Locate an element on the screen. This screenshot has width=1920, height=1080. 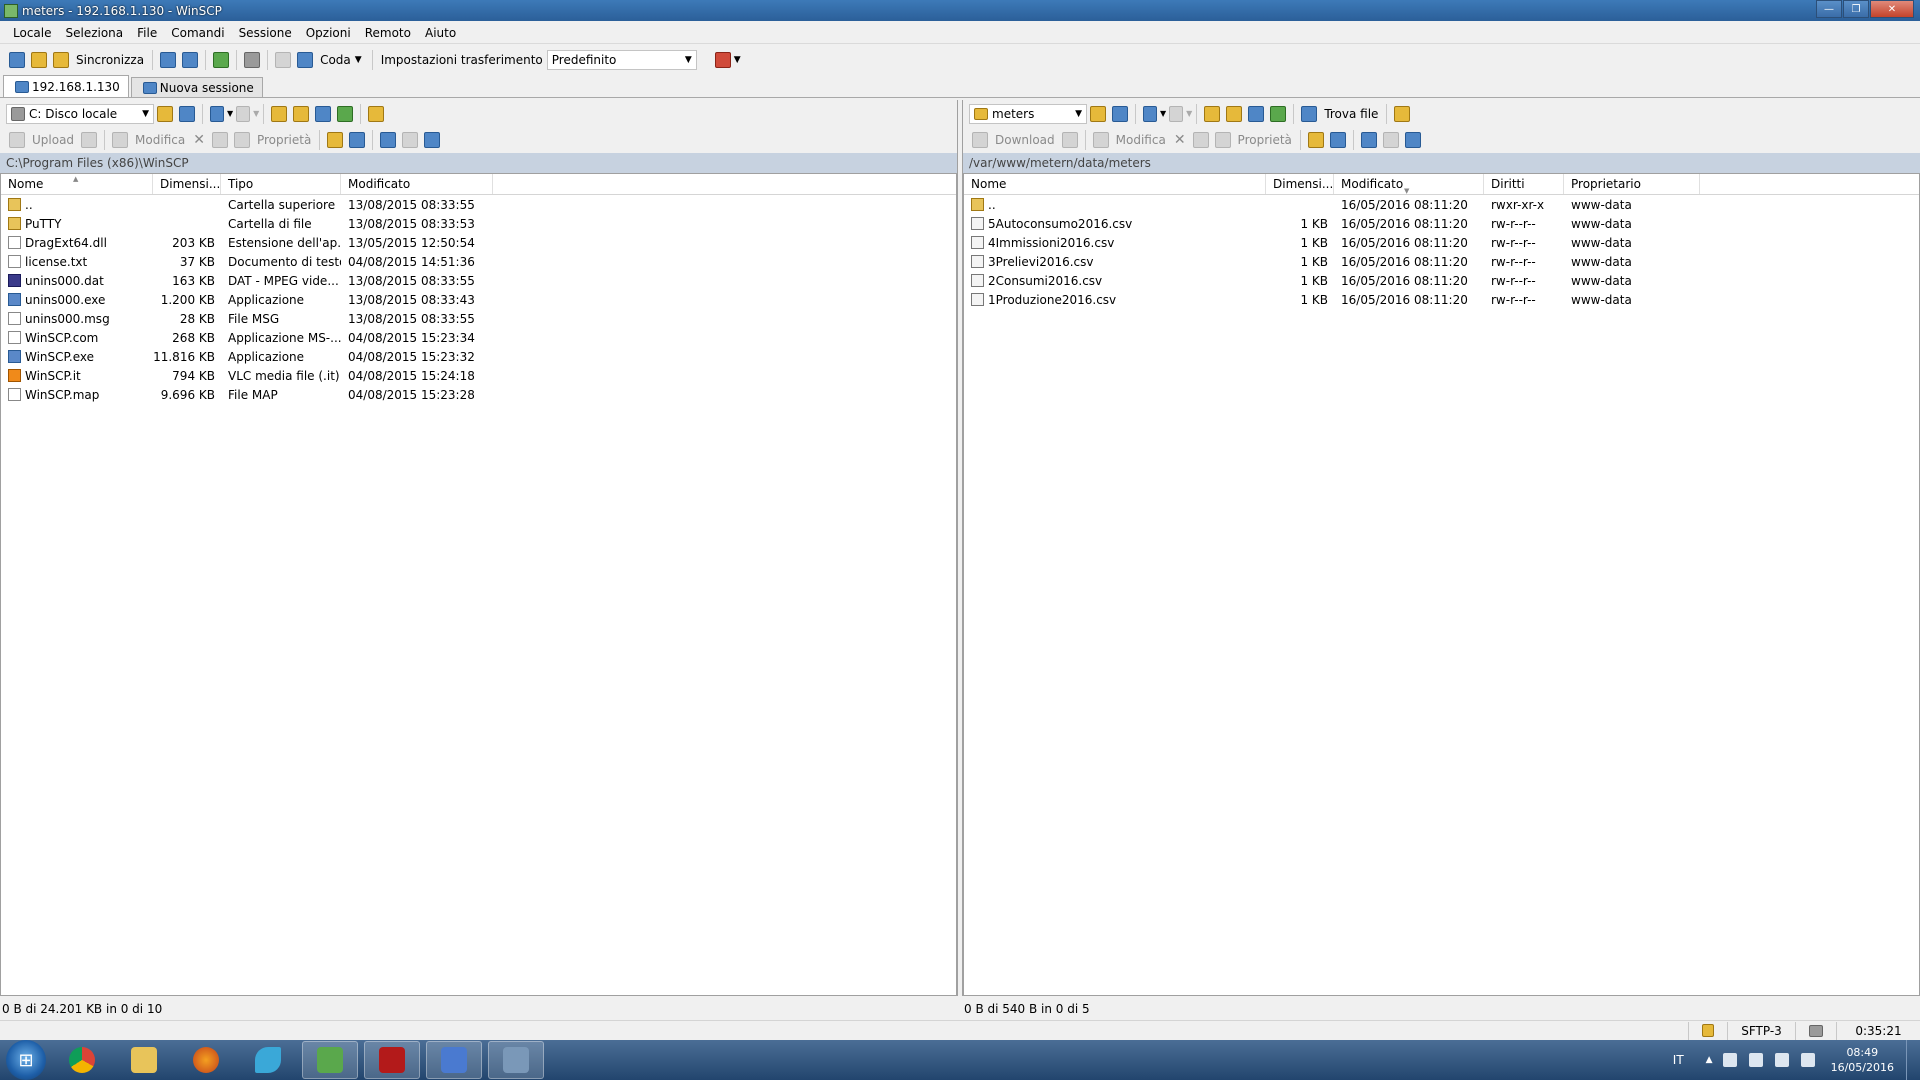
maximize-button: ❐ is located at coordinates (1856, 9).